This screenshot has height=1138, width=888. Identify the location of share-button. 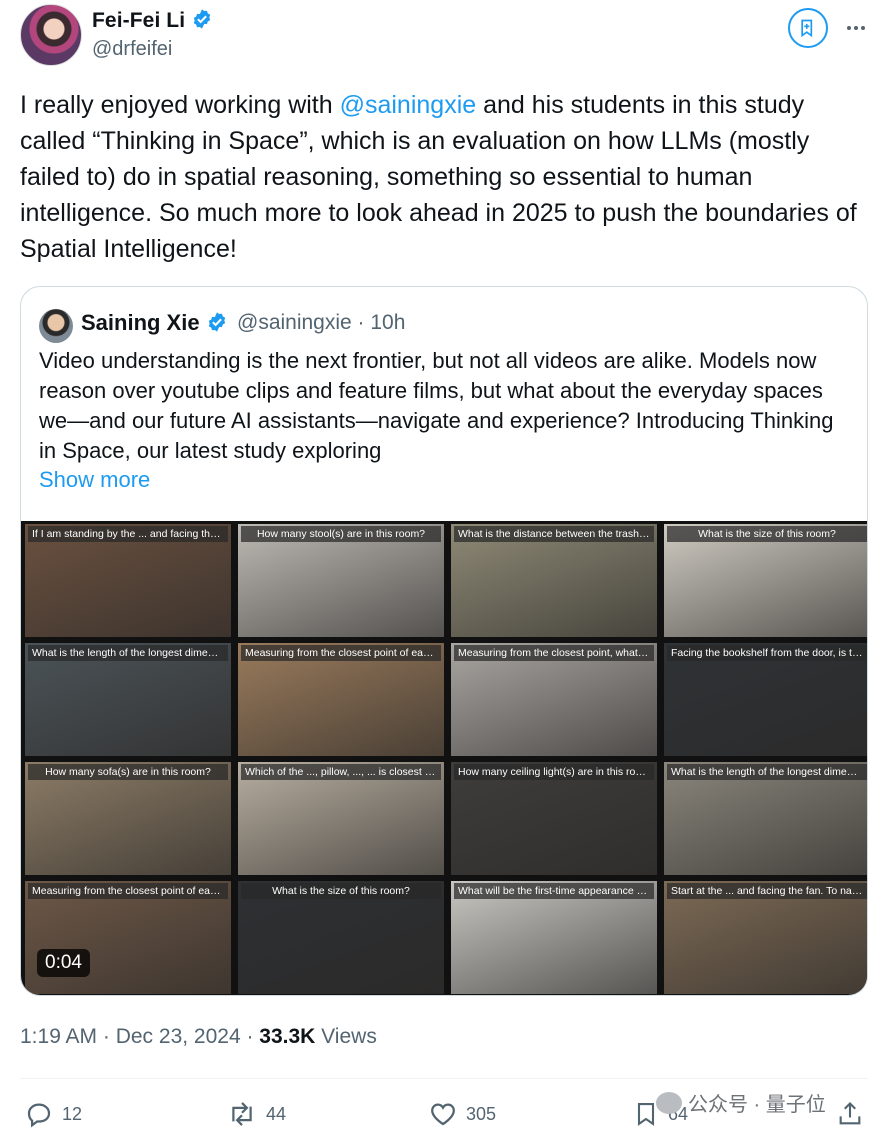
(850, 1114).